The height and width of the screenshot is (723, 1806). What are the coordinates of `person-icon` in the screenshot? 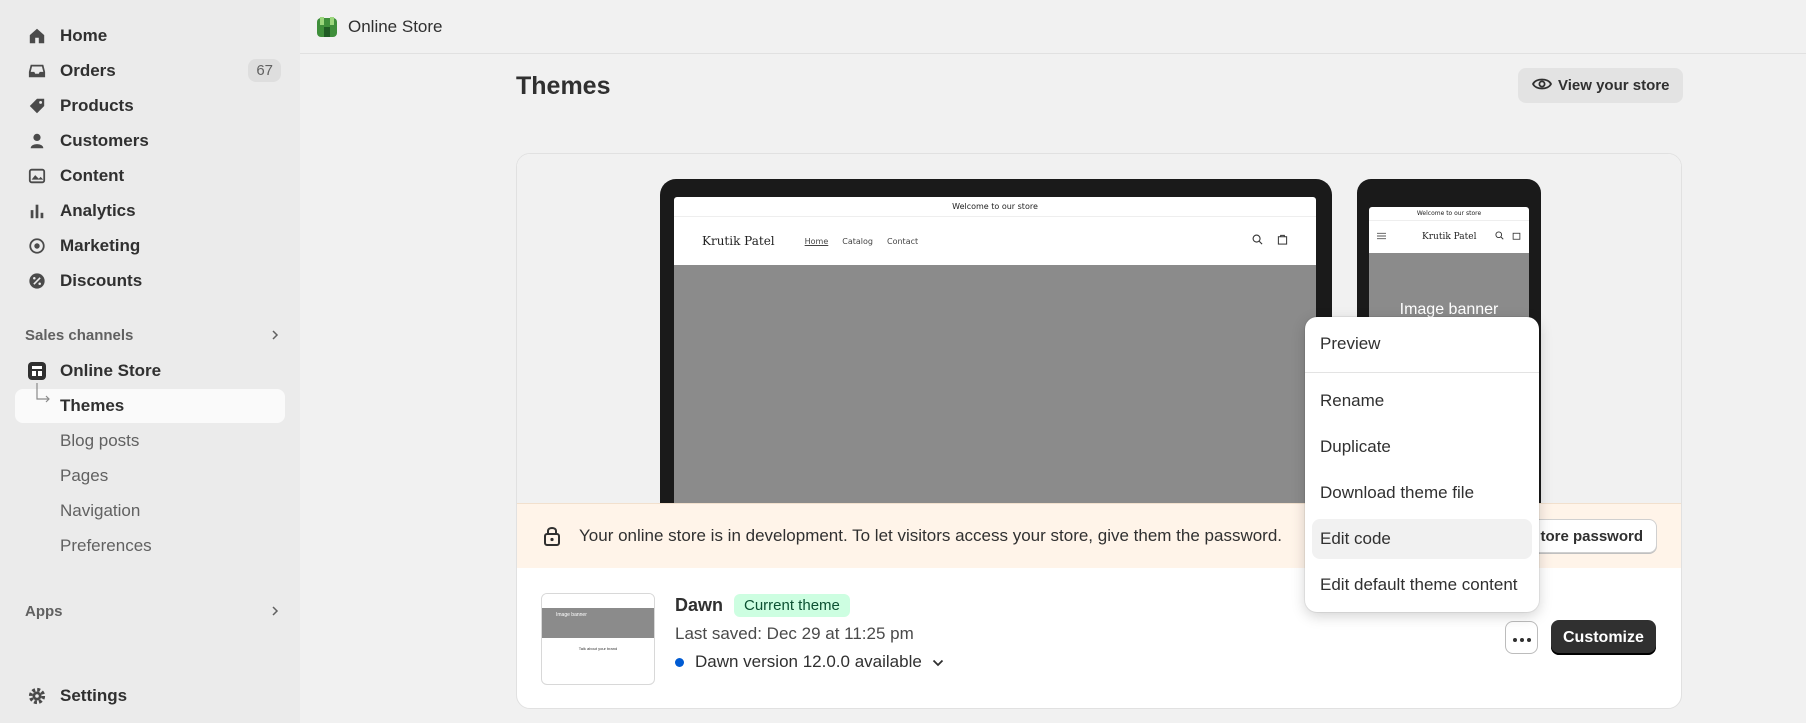 It's located at (37, 141).